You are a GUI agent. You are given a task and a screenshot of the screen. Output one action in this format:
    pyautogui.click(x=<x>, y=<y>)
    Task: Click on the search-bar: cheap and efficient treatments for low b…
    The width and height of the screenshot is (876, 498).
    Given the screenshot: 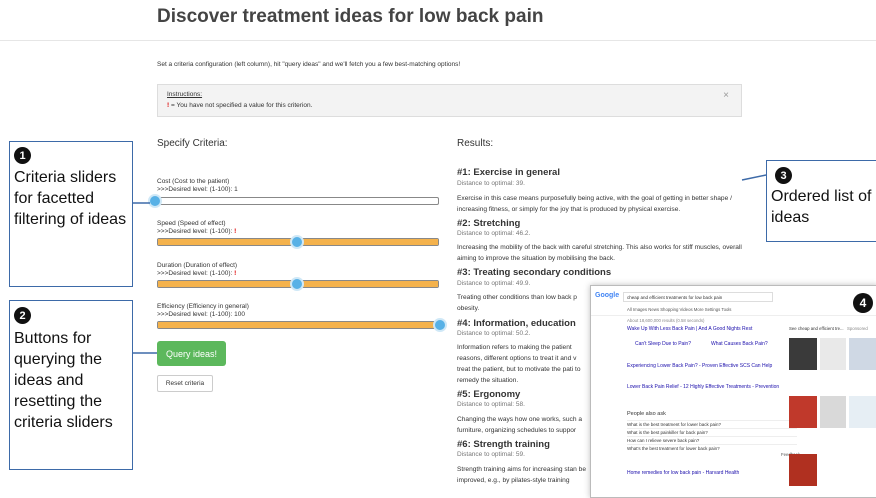 What is the action you would take?
    pyautogui.click(x=698, y=297)
    